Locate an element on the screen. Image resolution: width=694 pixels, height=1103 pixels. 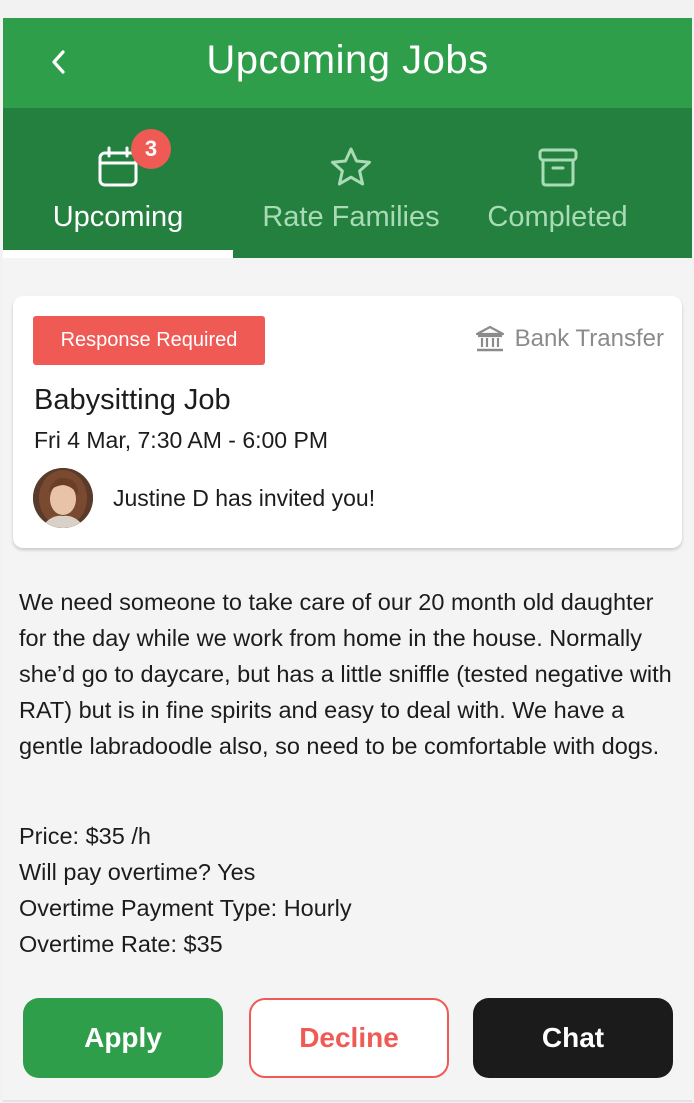
decline-button: Decline is located at coordinates (349, 1038).